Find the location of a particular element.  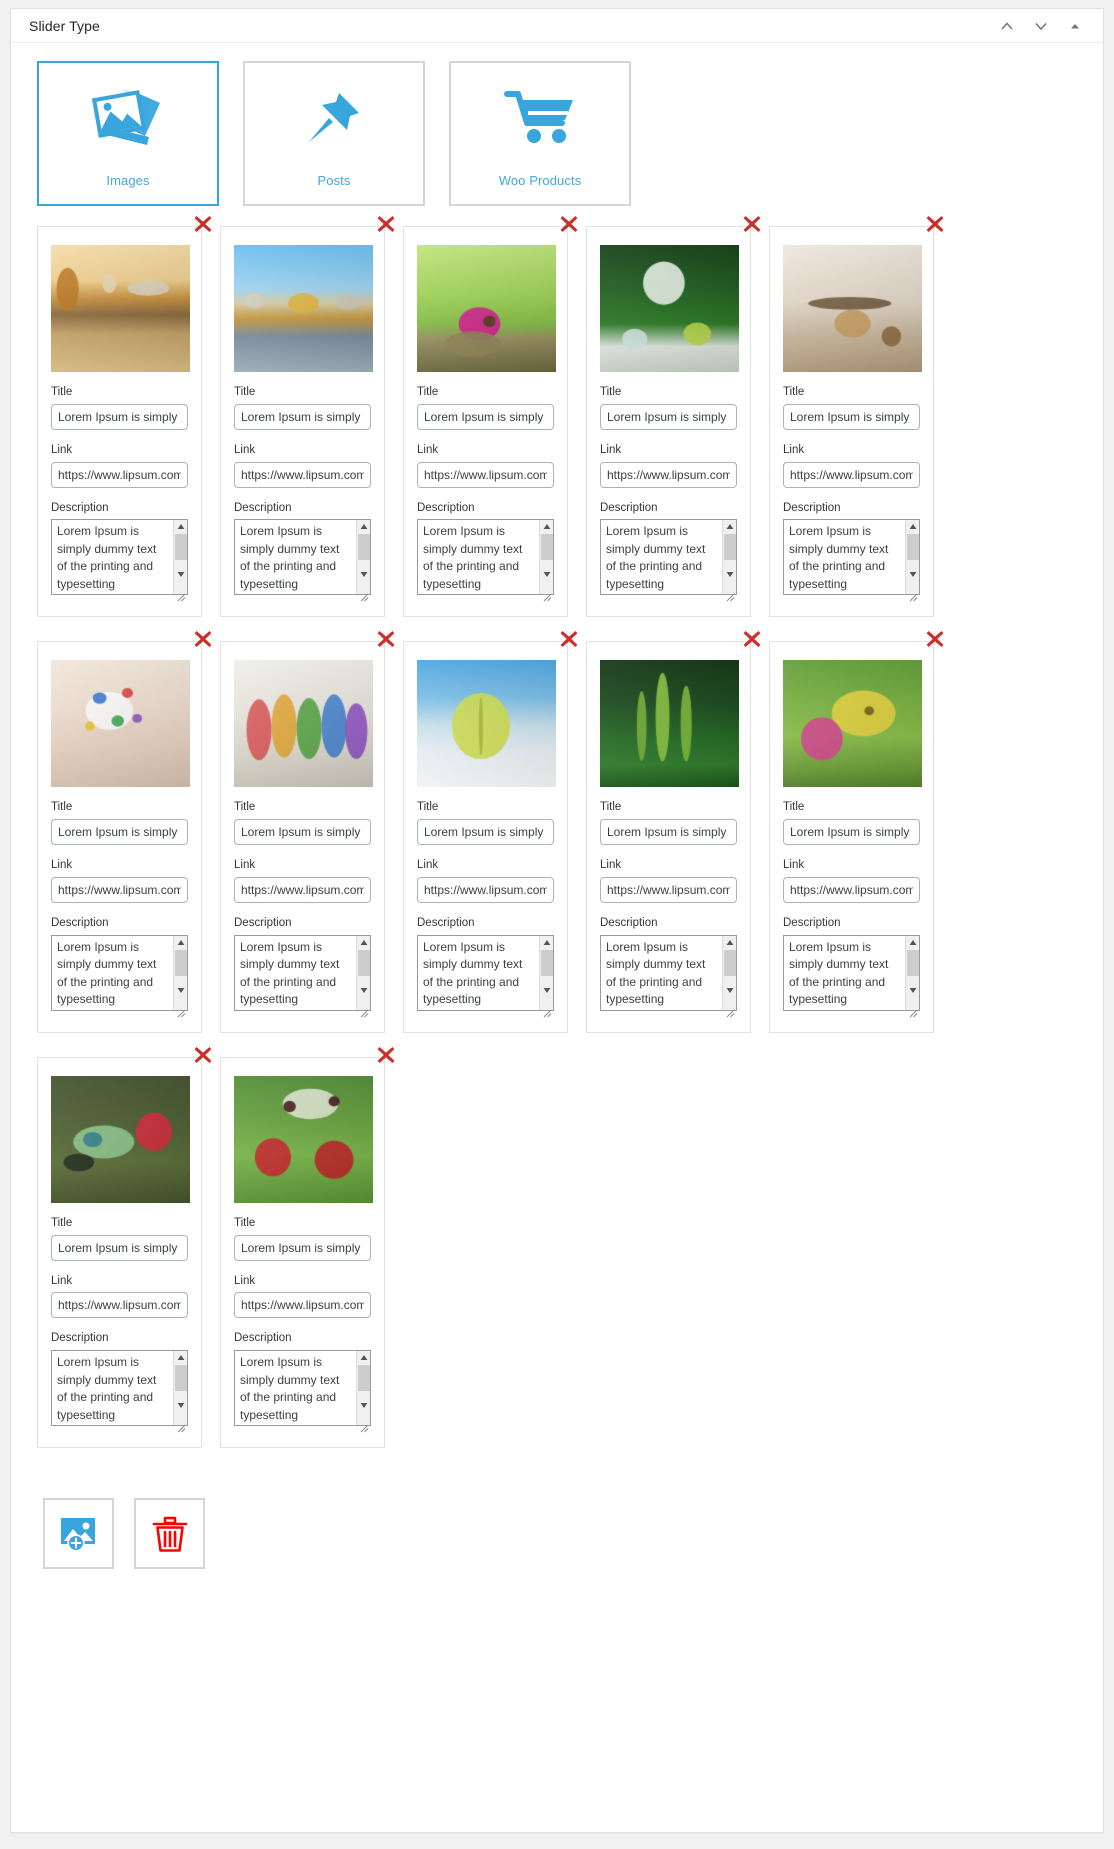

collapse-triangle-icon is located at coordinates (1075, 26).